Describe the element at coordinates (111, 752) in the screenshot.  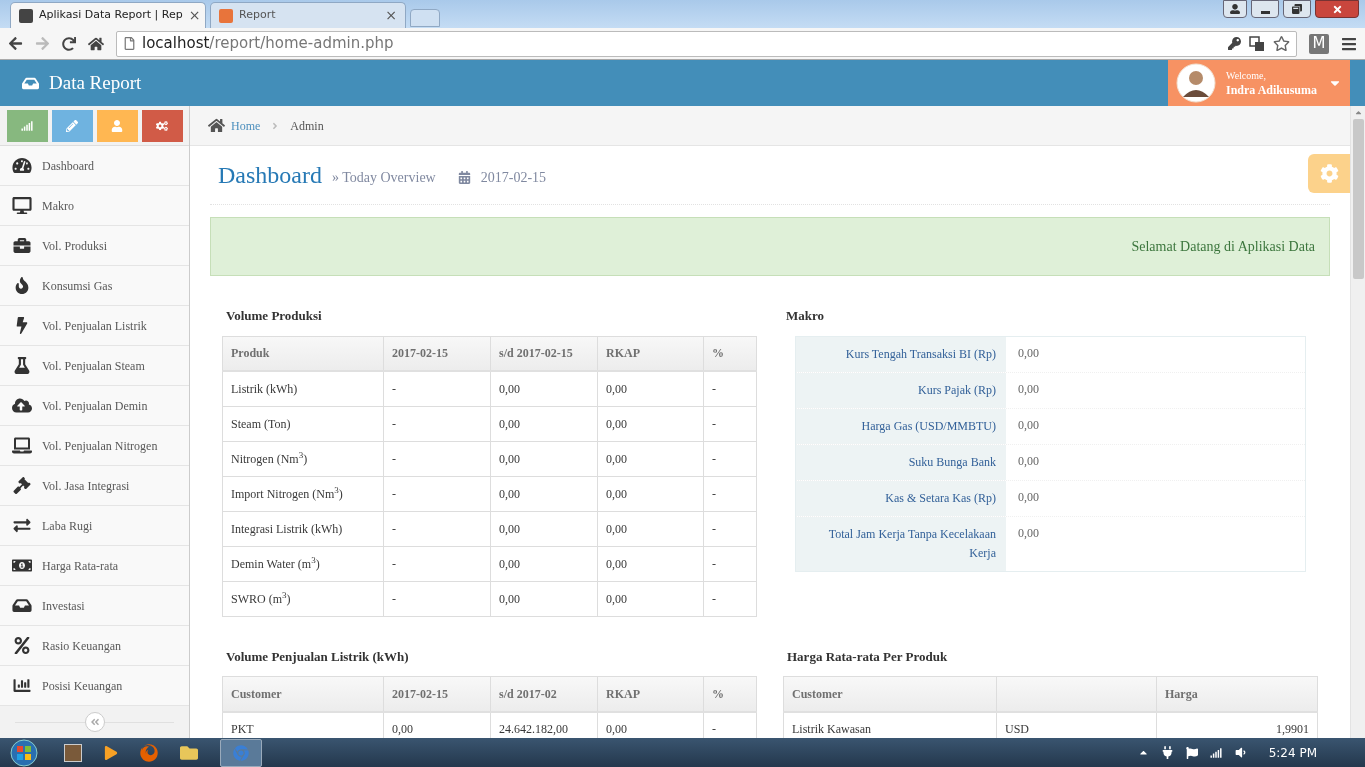
I see `media-player-icon` at that location.